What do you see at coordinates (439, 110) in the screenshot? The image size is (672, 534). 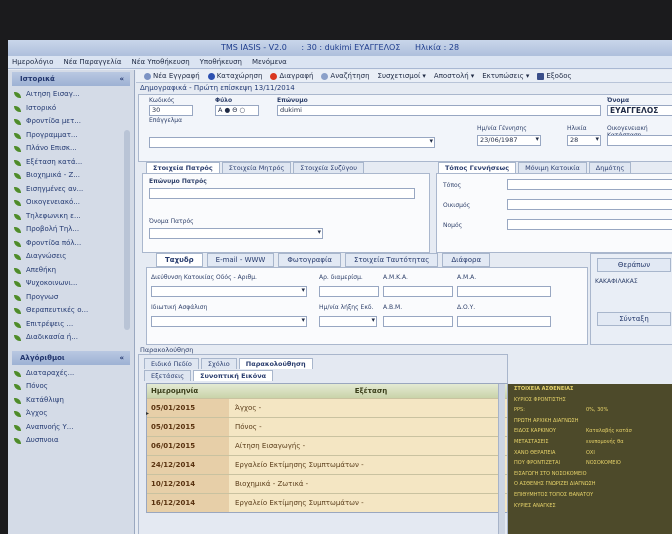 I see `surname-field: dukimi` at bounding box center [439, 110].